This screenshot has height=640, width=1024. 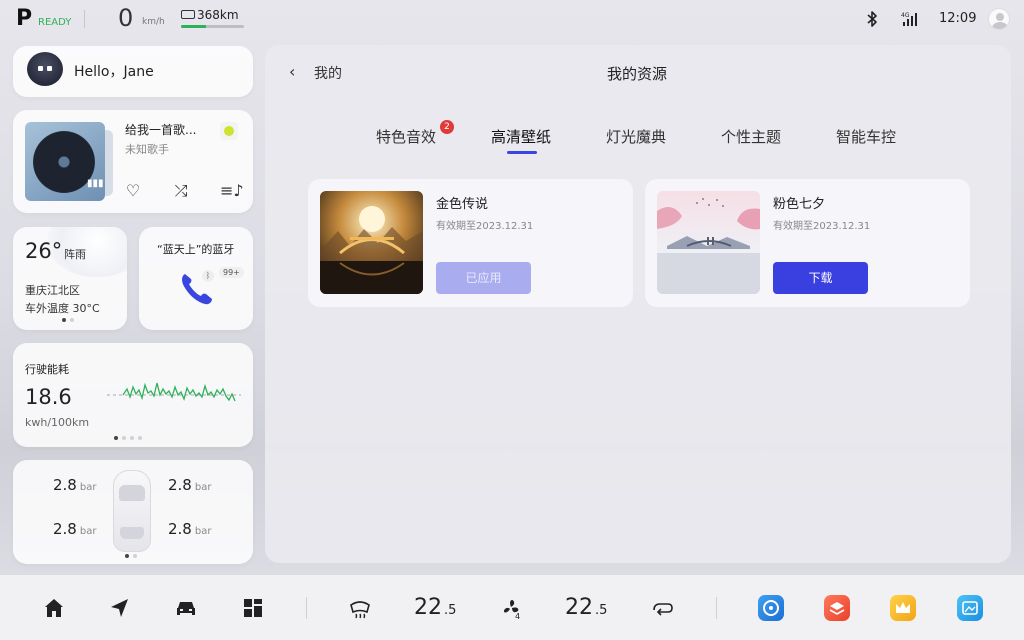 I want to click on tyre-rear-left: 2.8 bar, so click(x=74, y=529).